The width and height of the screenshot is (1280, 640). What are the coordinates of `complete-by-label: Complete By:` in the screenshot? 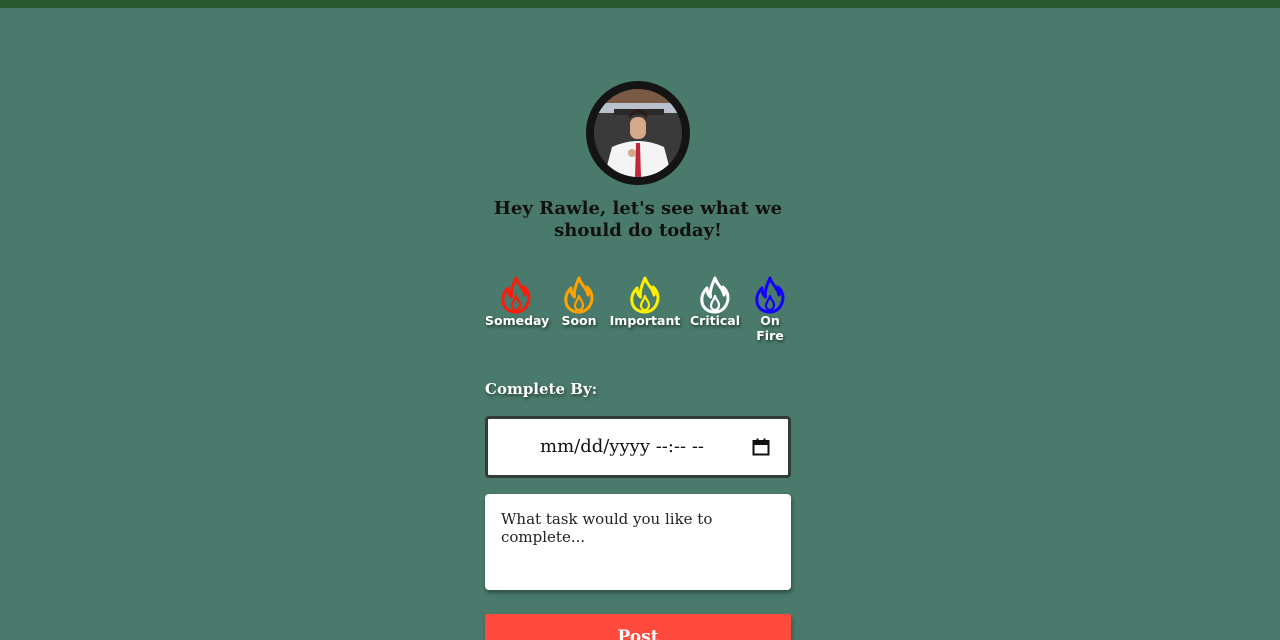 It's located at (541, 389).